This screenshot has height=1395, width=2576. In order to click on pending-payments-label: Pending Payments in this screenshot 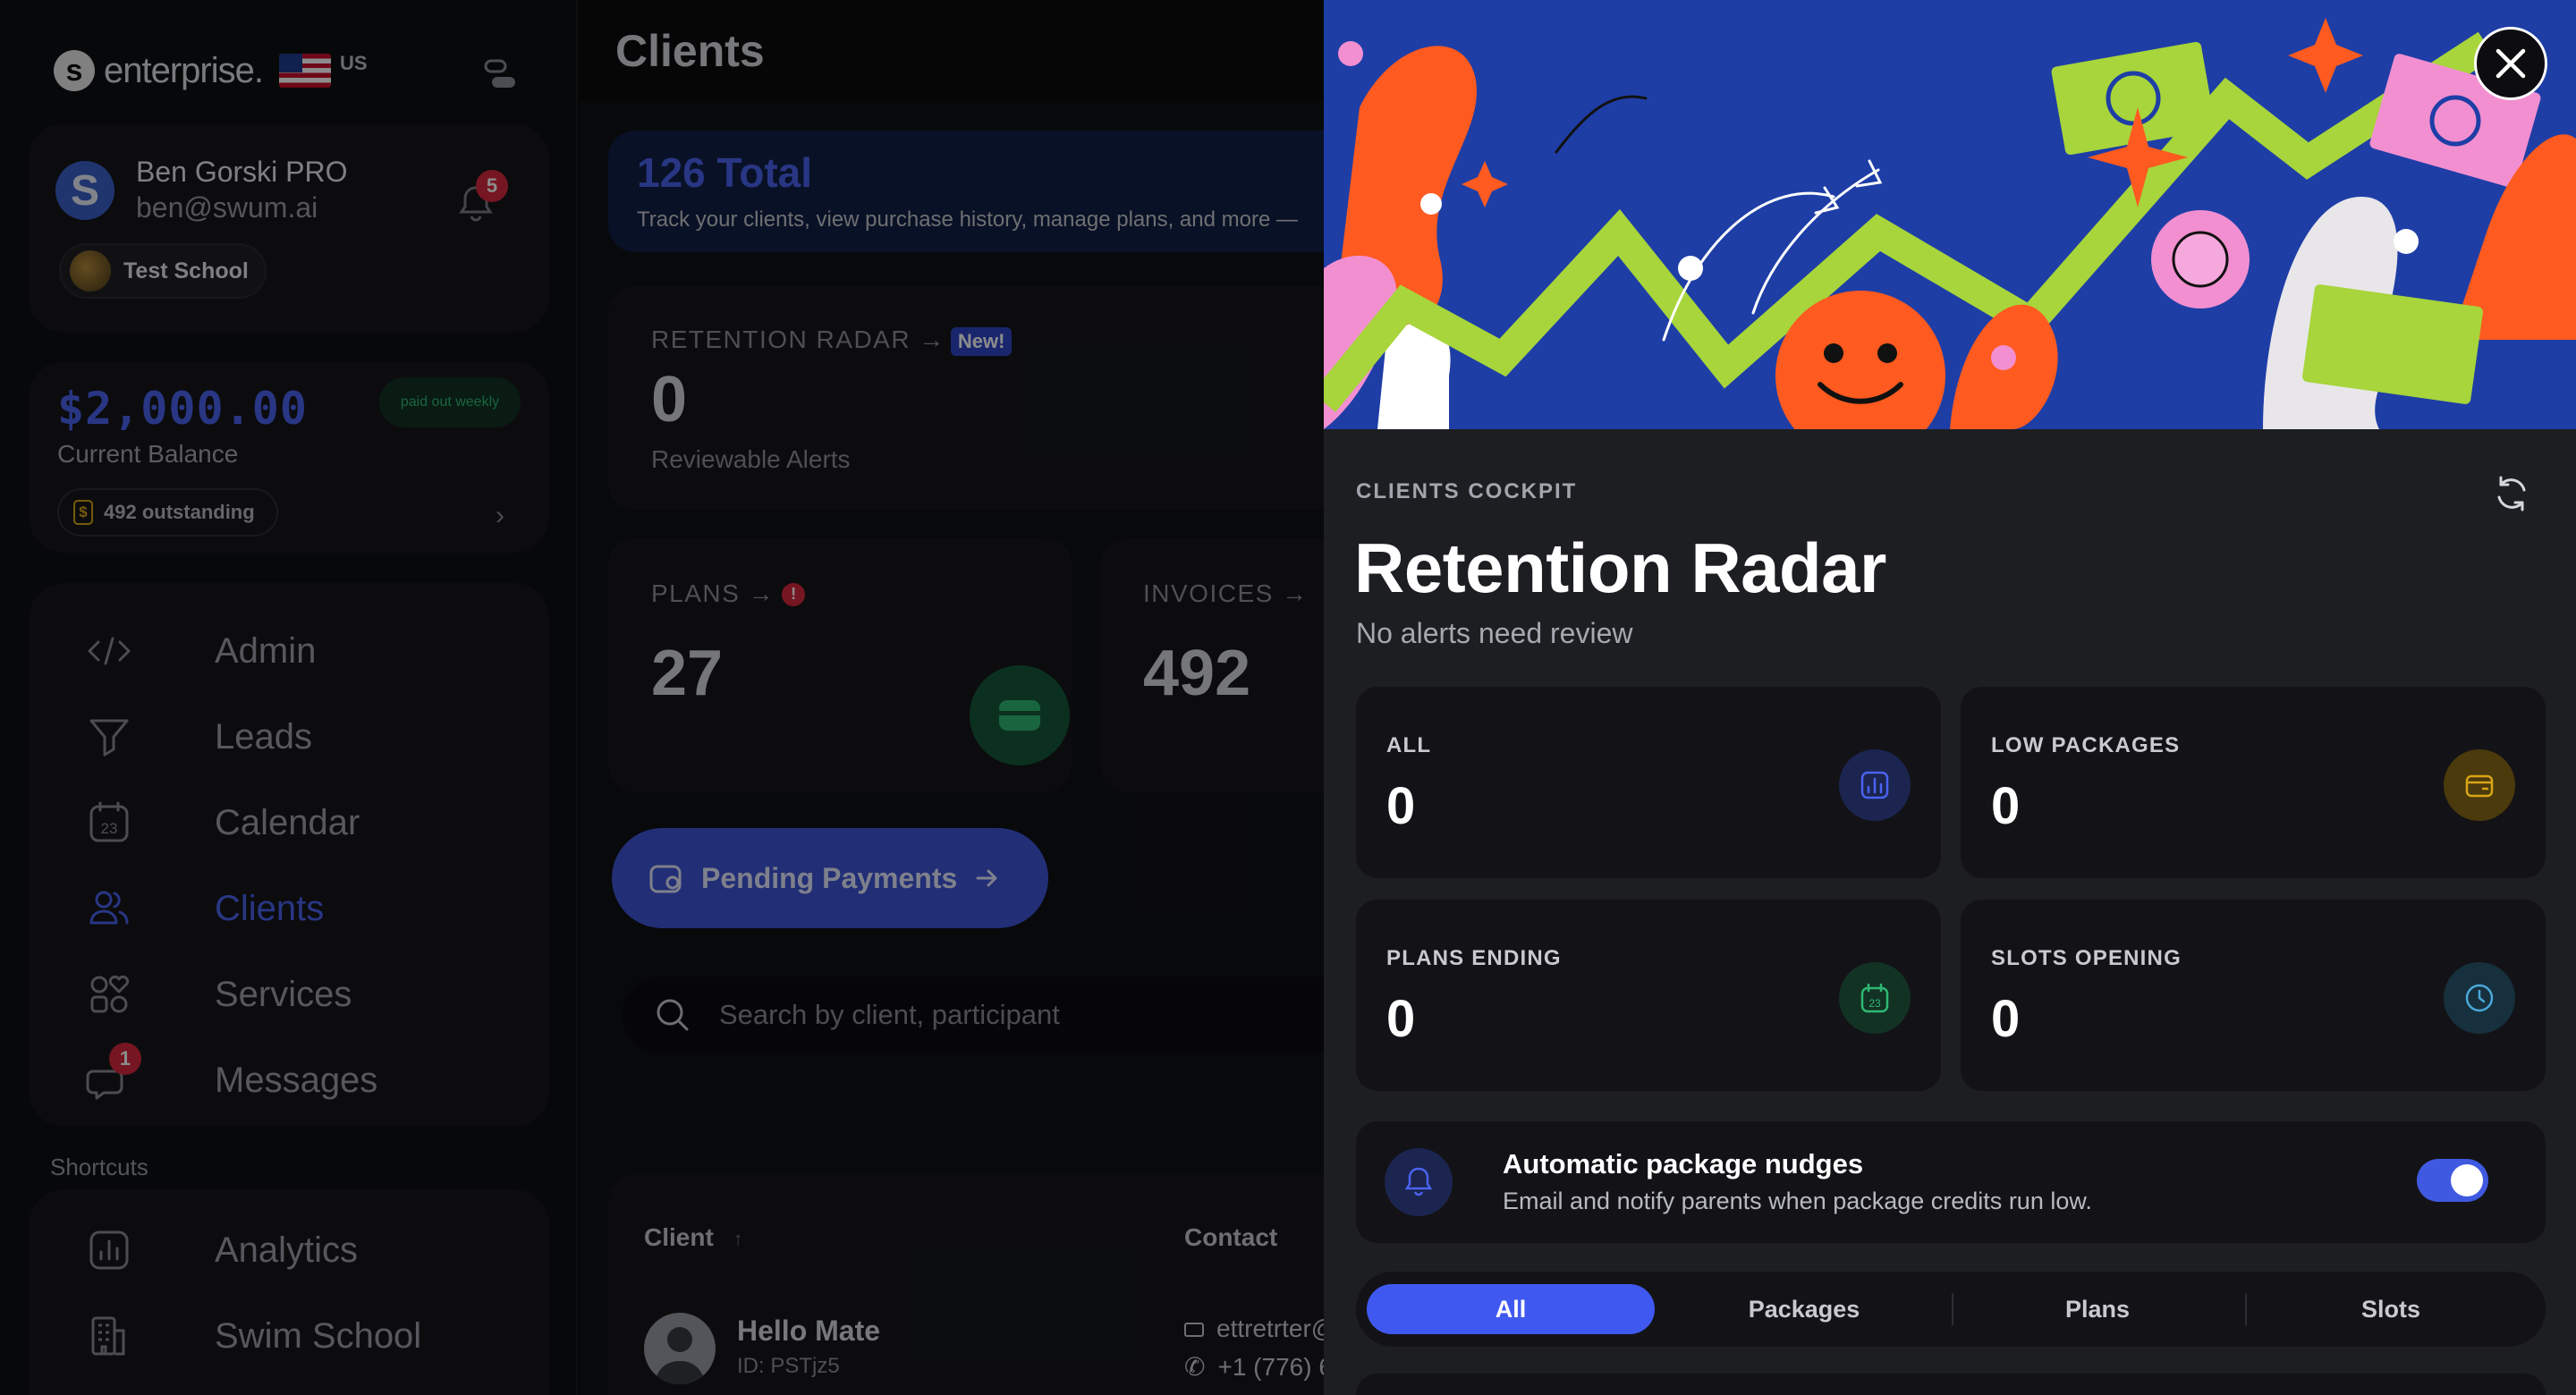, I will do `click(829, 877)`.